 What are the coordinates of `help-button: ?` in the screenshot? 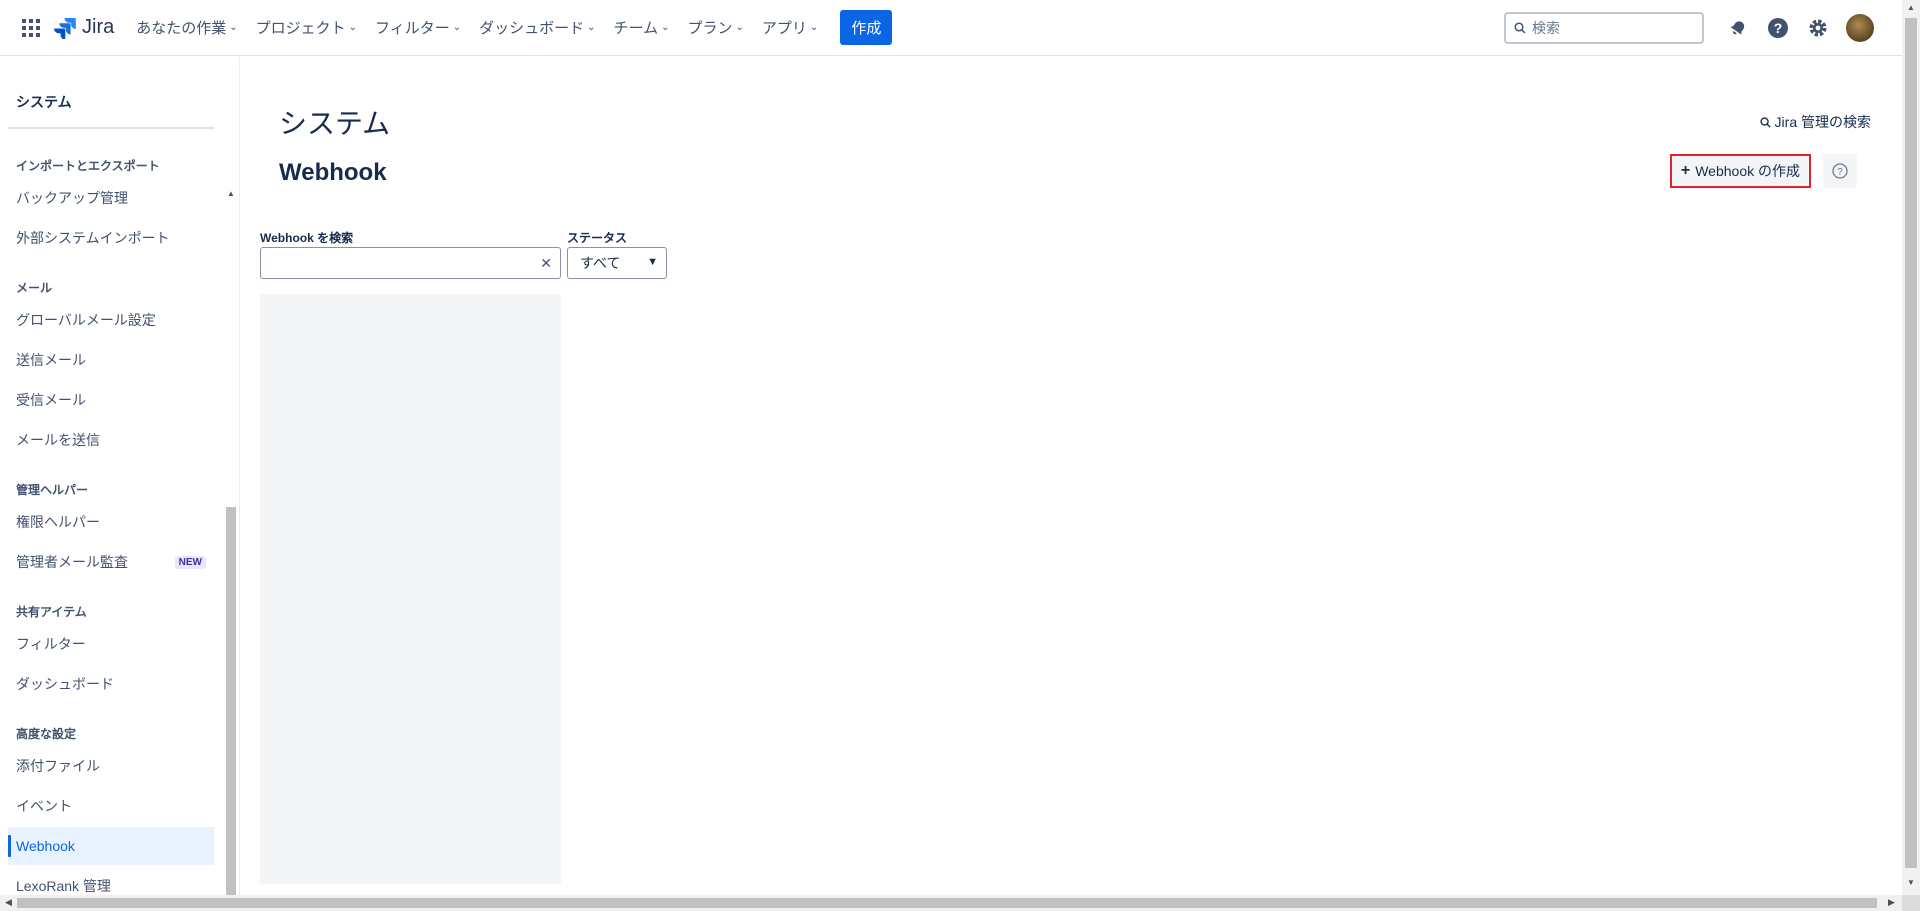 It's located at (1840, 171).